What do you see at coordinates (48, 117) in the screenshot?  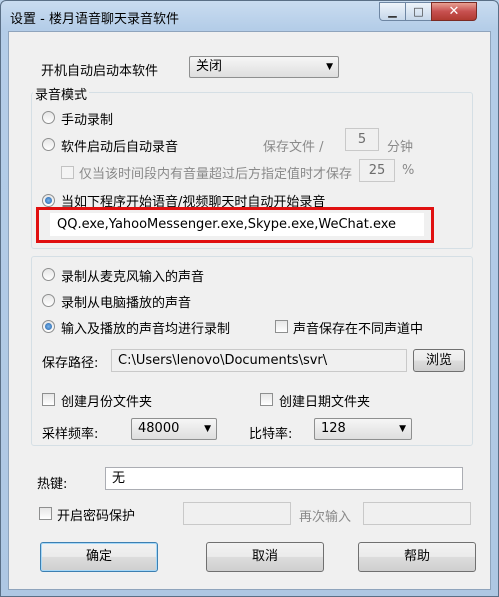 I see `manual-radio` at bounding box center [48, 117].